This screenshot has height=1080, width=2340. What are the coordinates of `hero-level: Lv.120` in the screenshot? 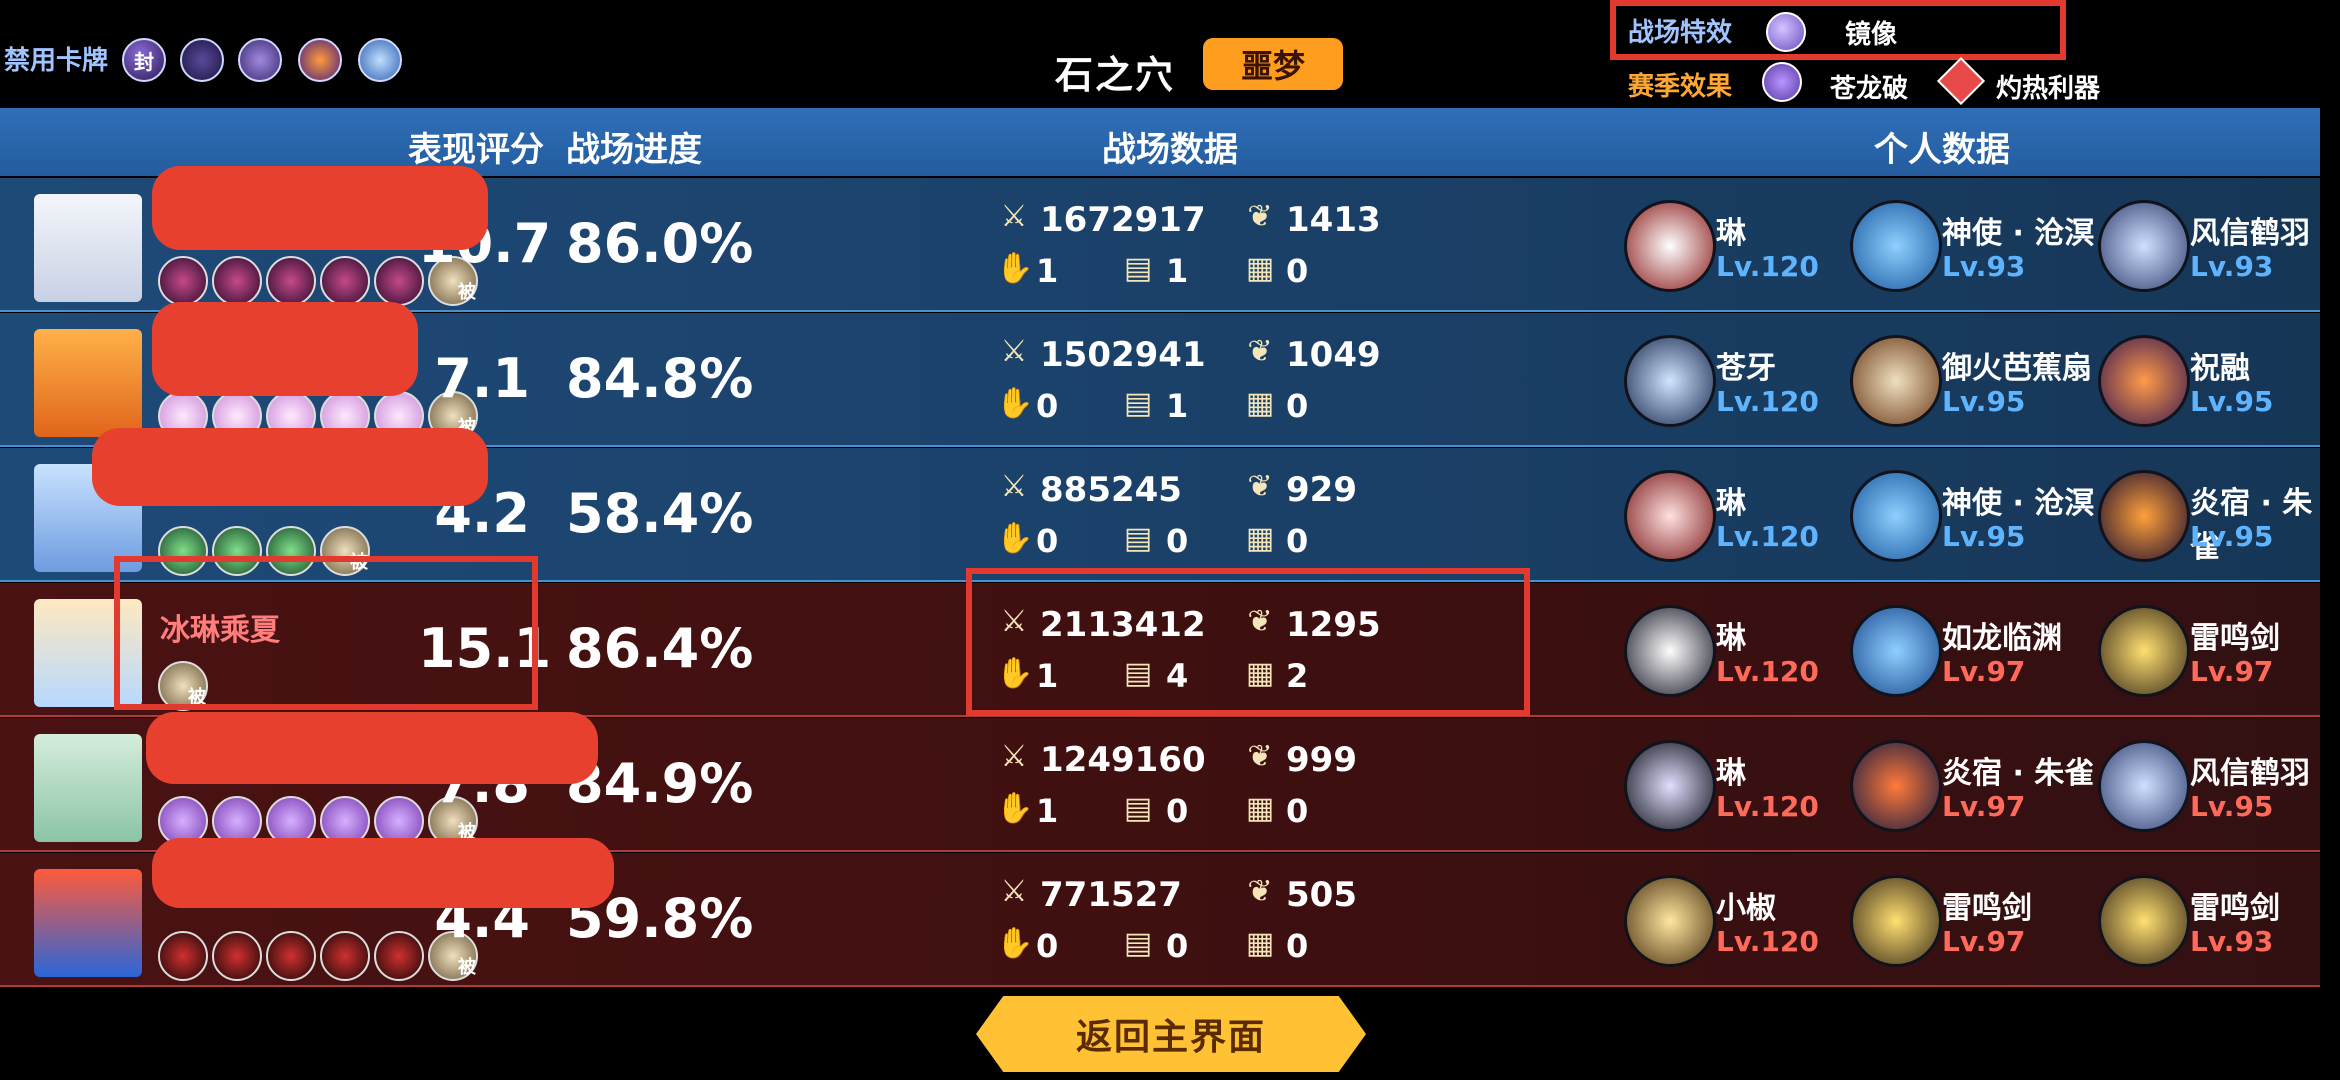 It's located at (1767, 266).